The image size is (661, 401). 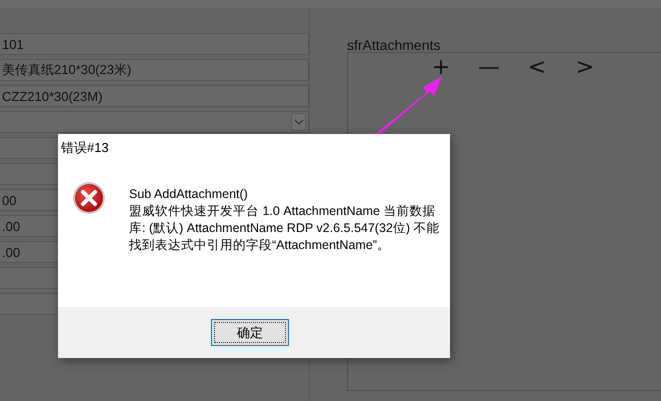 What do you see at coordinates (282, 211) in the screenshot?
I see `error-message: 盟威软件快速开发平台 1.0 AttachmentName 当前数据` at bounding box center [282, 211].